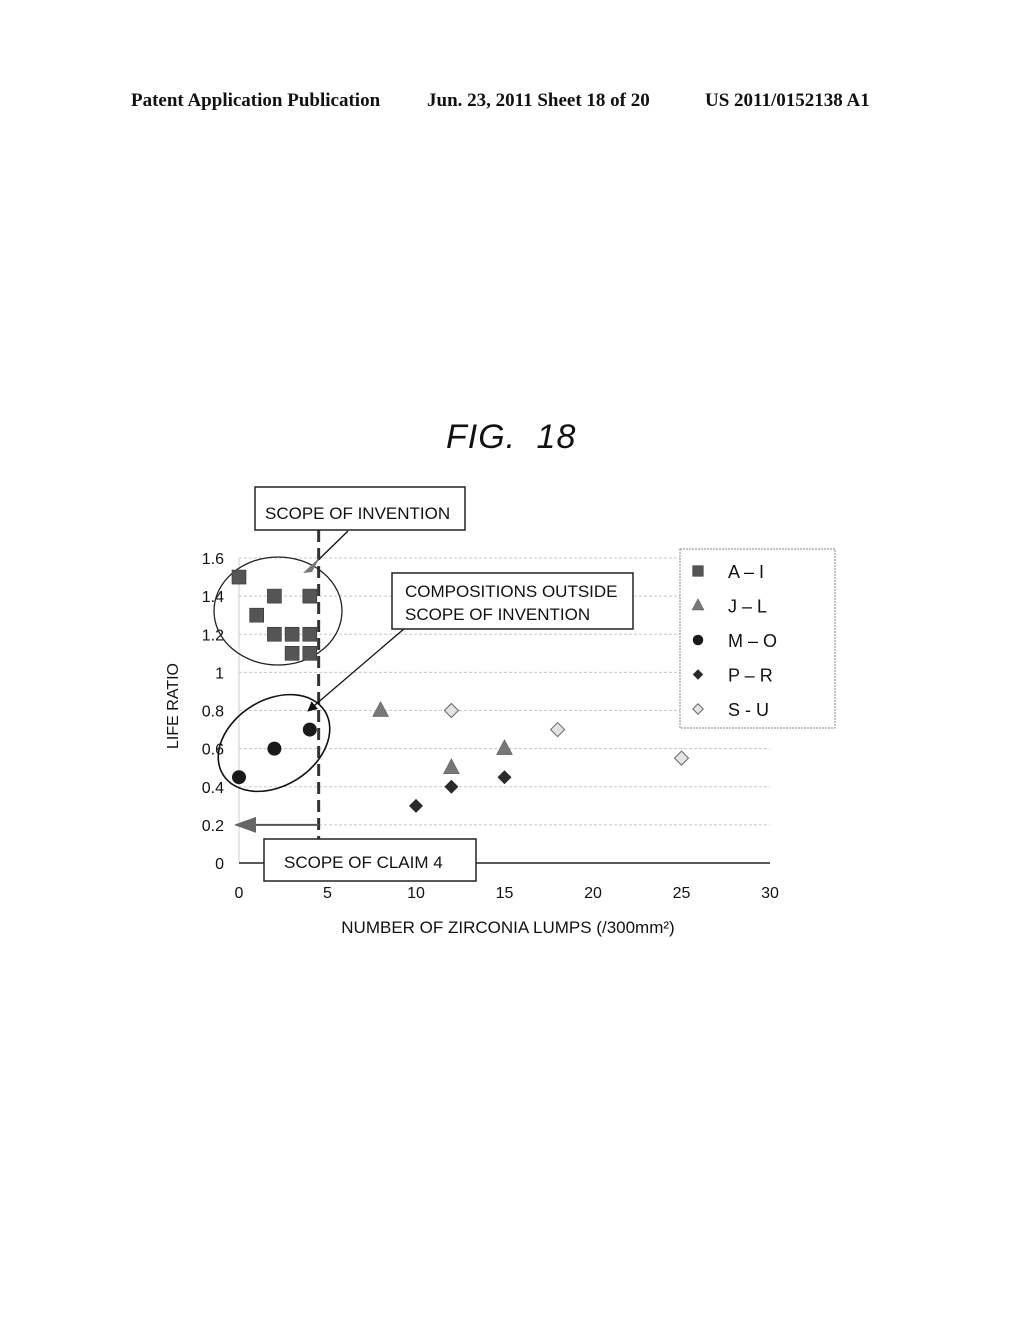 The image size is (1024, 1320). What do you see at coordinates (213, 597) in the screenshot?
I see `y-tick-label: 1.4` at bounding box center [213, 597].